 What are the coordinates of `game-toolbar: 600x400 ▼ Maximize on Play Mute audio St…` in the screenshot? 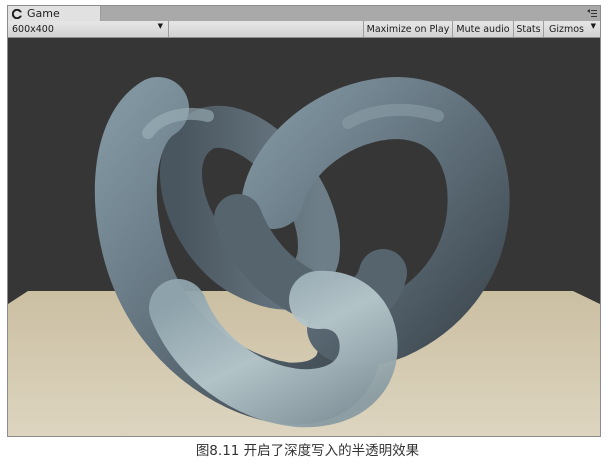 It's located at (304, 29).